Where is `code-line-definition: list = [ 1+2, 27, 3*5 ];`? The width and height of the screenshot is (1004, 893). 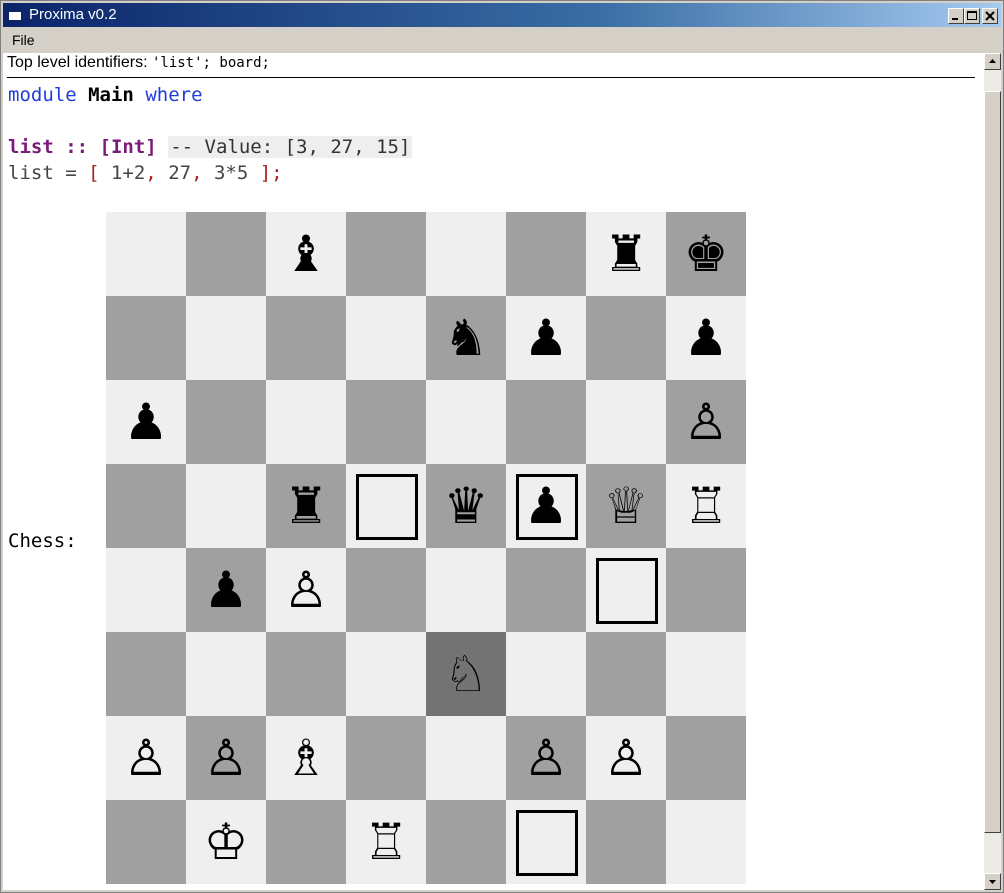
code-line-definition: list = [ 1+2, 27, 3*5 ]; is located at coordinates (145, 173).